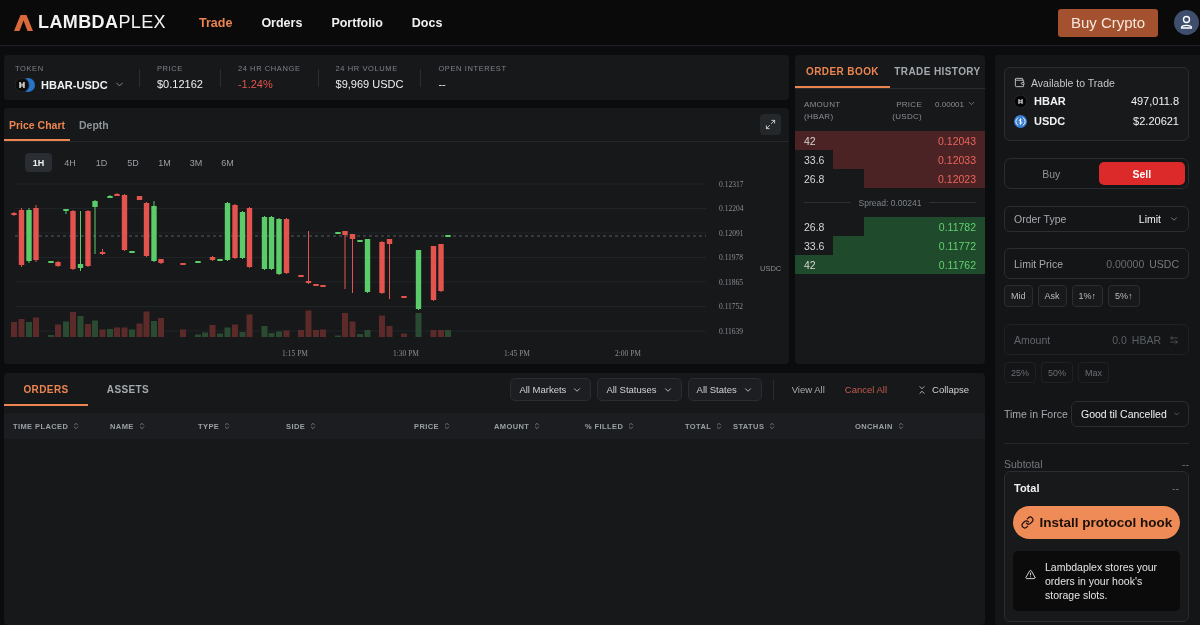  Describe the element at coordinates (1149, 219) in the screenshot. I see `select-value: Limit` at that location.